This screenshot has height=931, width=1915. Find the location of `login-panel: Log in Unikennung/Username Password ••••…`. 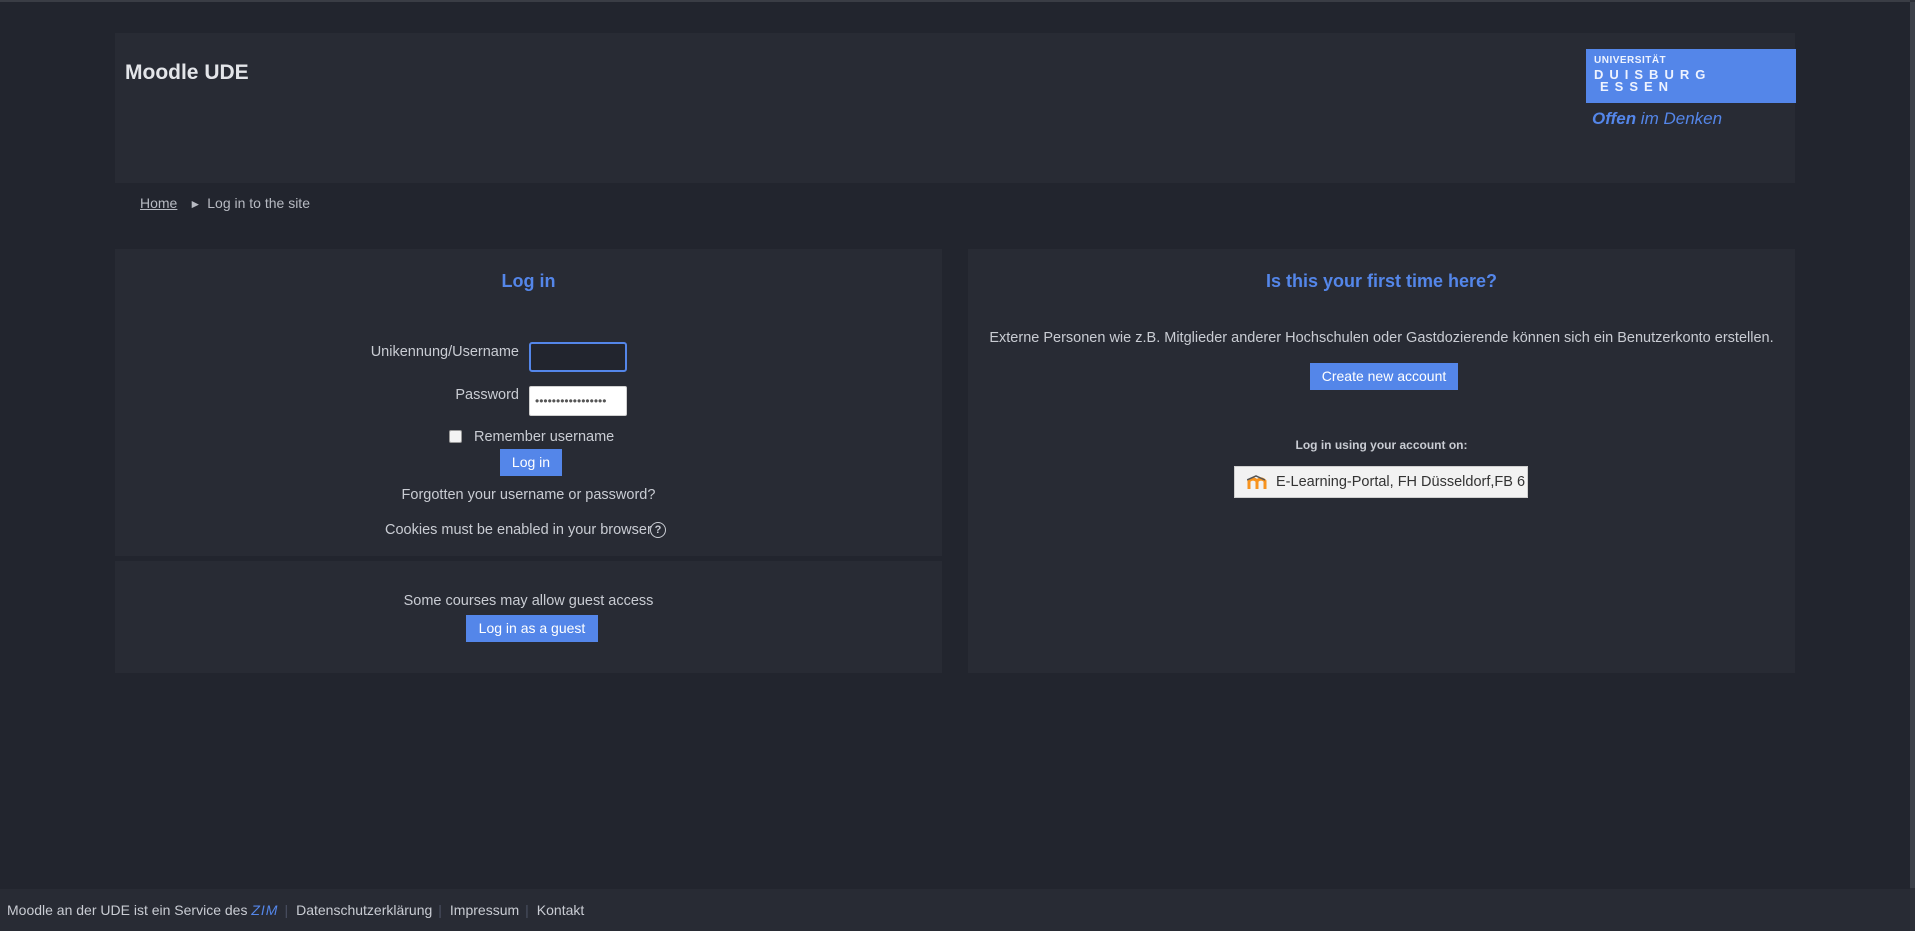

login-panel: Log in Unikennung/Username Password ••••… is located at coordinates (528, 402).